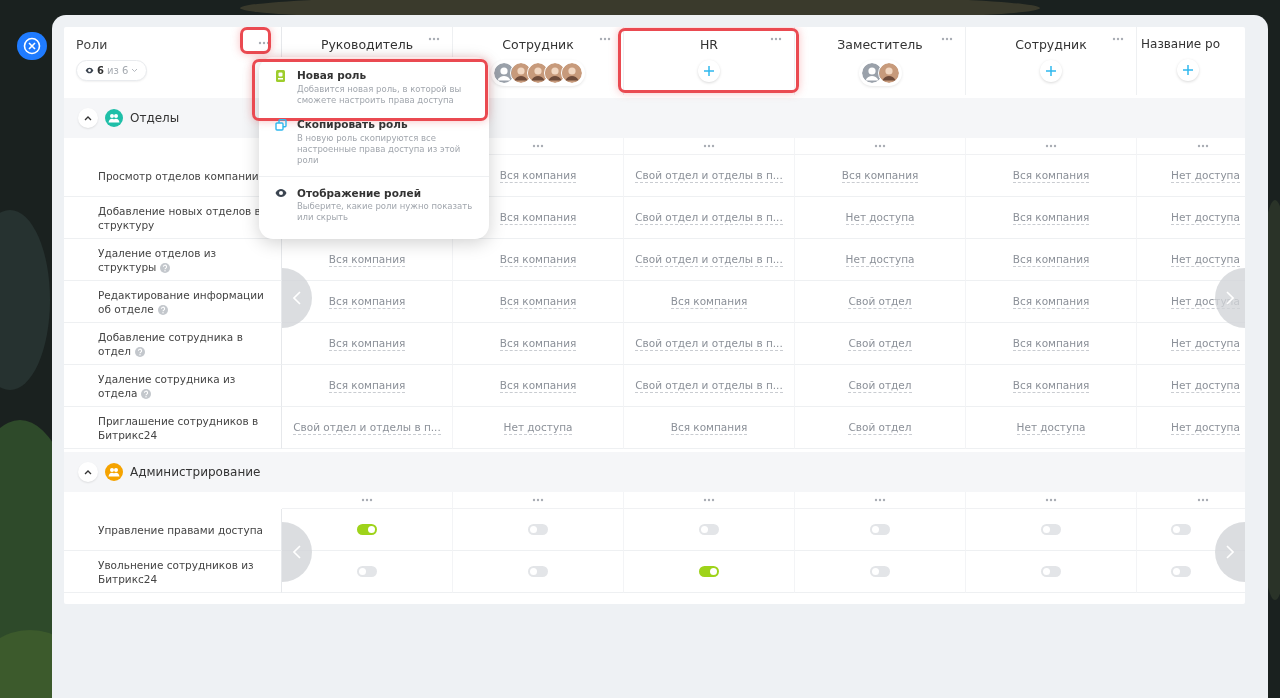 Image resolution: width=1280 pixels, height=698 pixels. What do you see at coordinates (92, 44) in the screenshot?
I see `roles-title: Роли` at bounding box center [92, 44].